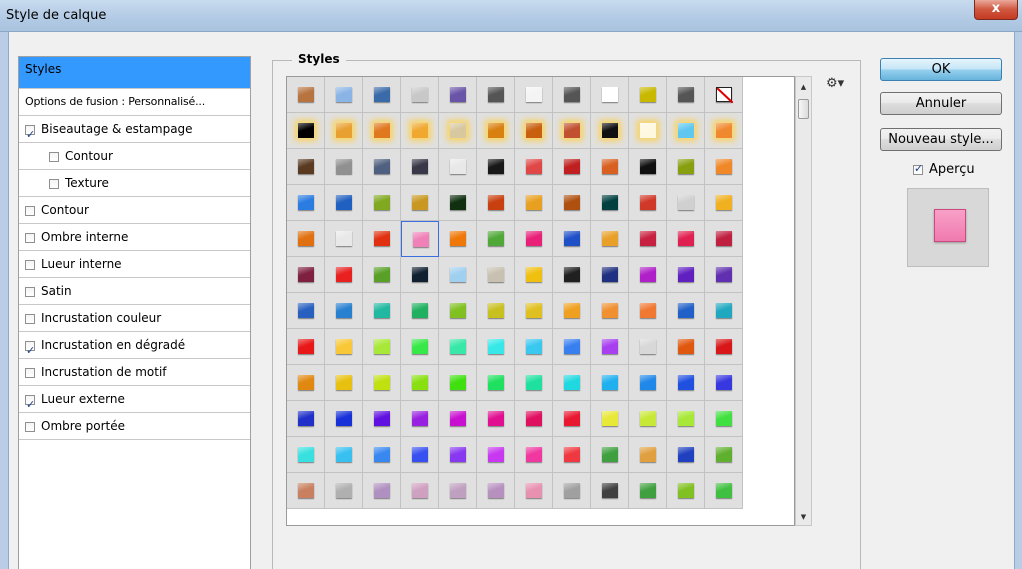 The height and width of the screenshot is (569, 1022). Describe the element at coordinates (941, 103) in the screenshot. I see `cancel-button: Annuler` at that location.